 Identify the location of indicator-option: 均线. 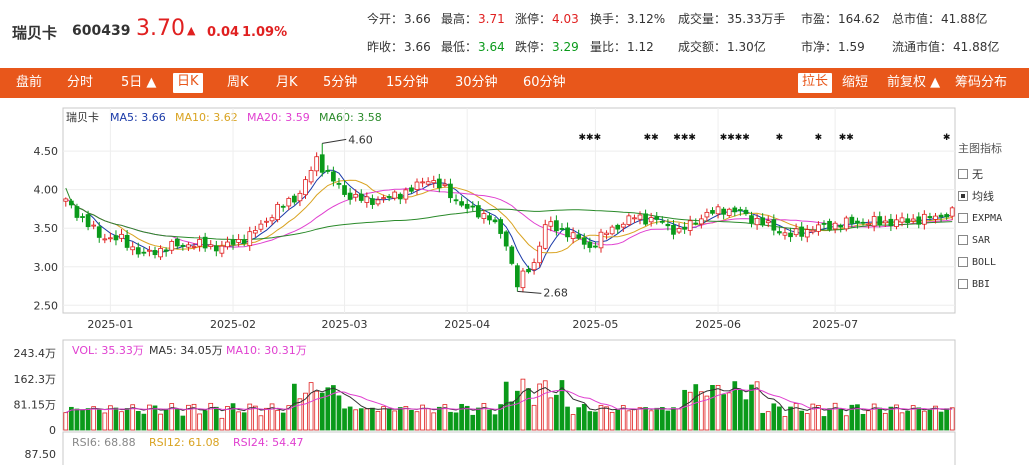
(993, 196).